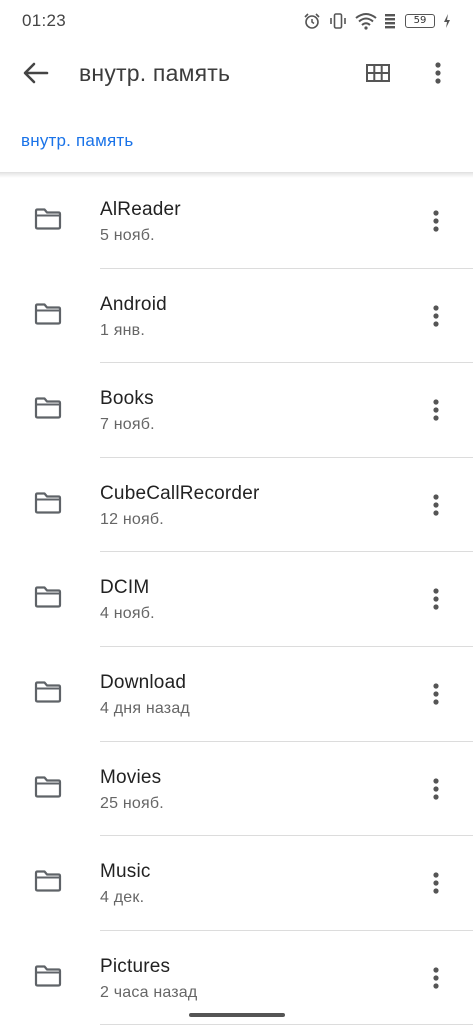 This screenshot has height=1025, width=473. What do you see at coordinates (149, 992) in the screenshot?
I see `folder-date: 2 часа назад` at bounding box center [149, 992].